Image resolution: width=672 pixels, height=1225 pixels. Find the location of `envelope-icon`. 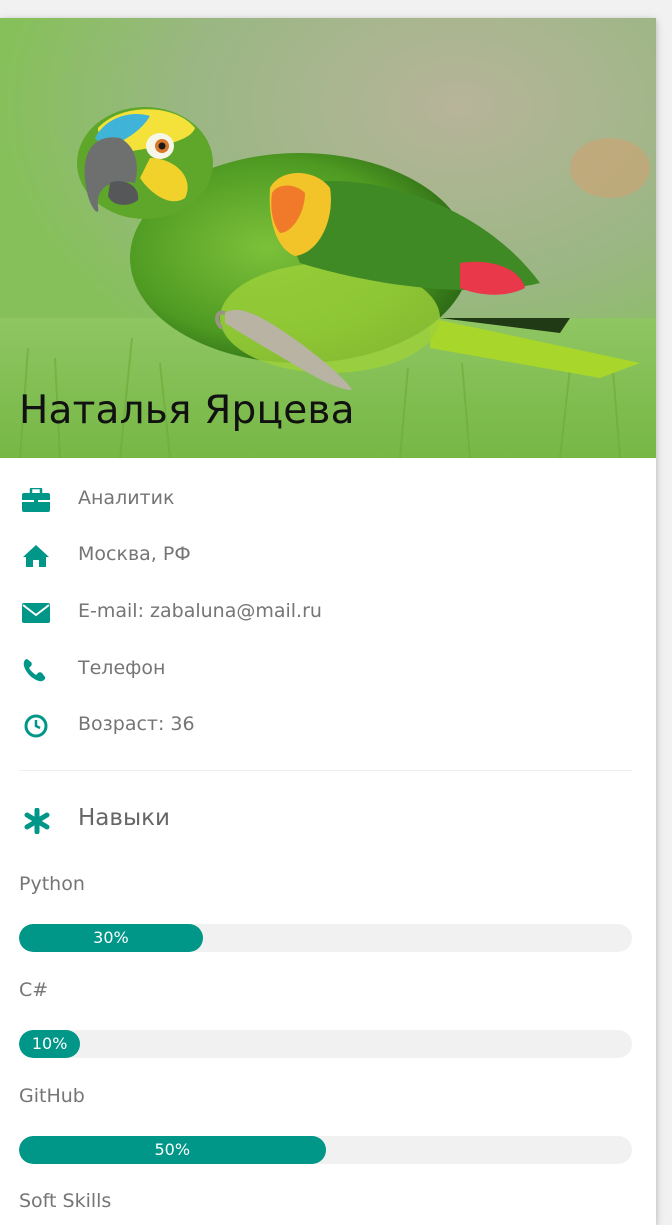

envelope-icon is located at coordinates (36, 613).